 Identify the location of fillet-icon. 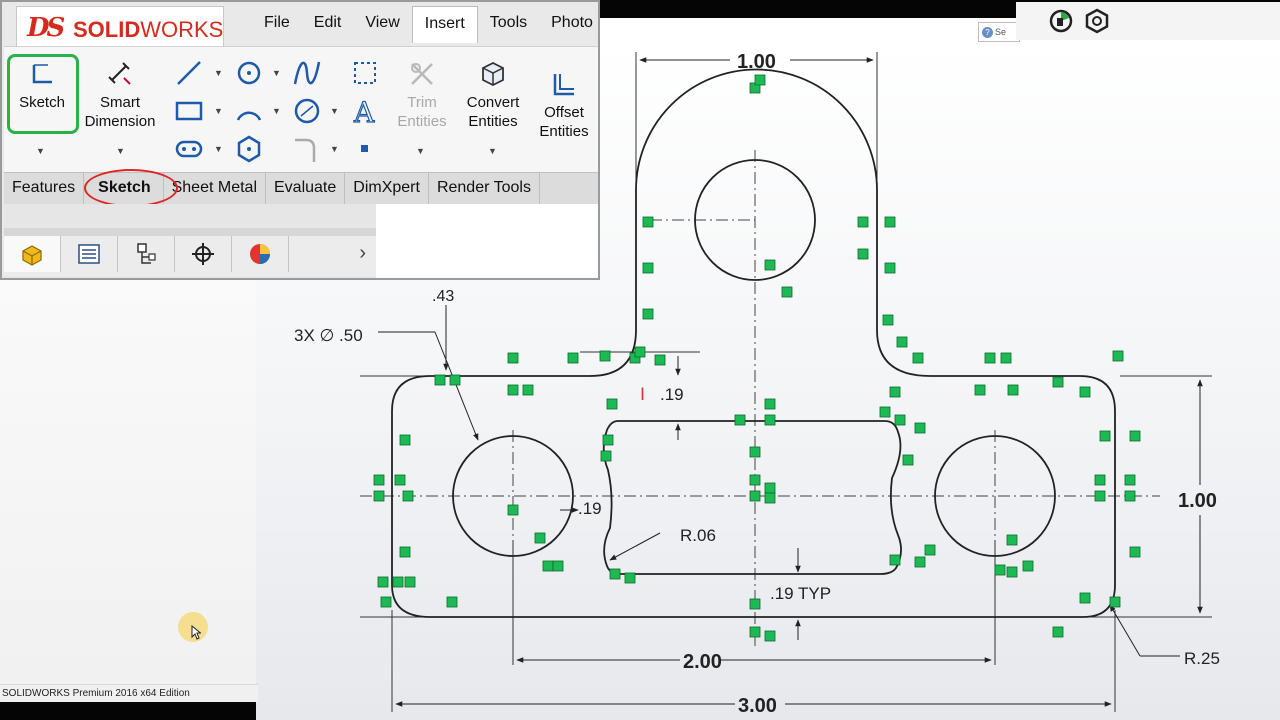
(307, 149).